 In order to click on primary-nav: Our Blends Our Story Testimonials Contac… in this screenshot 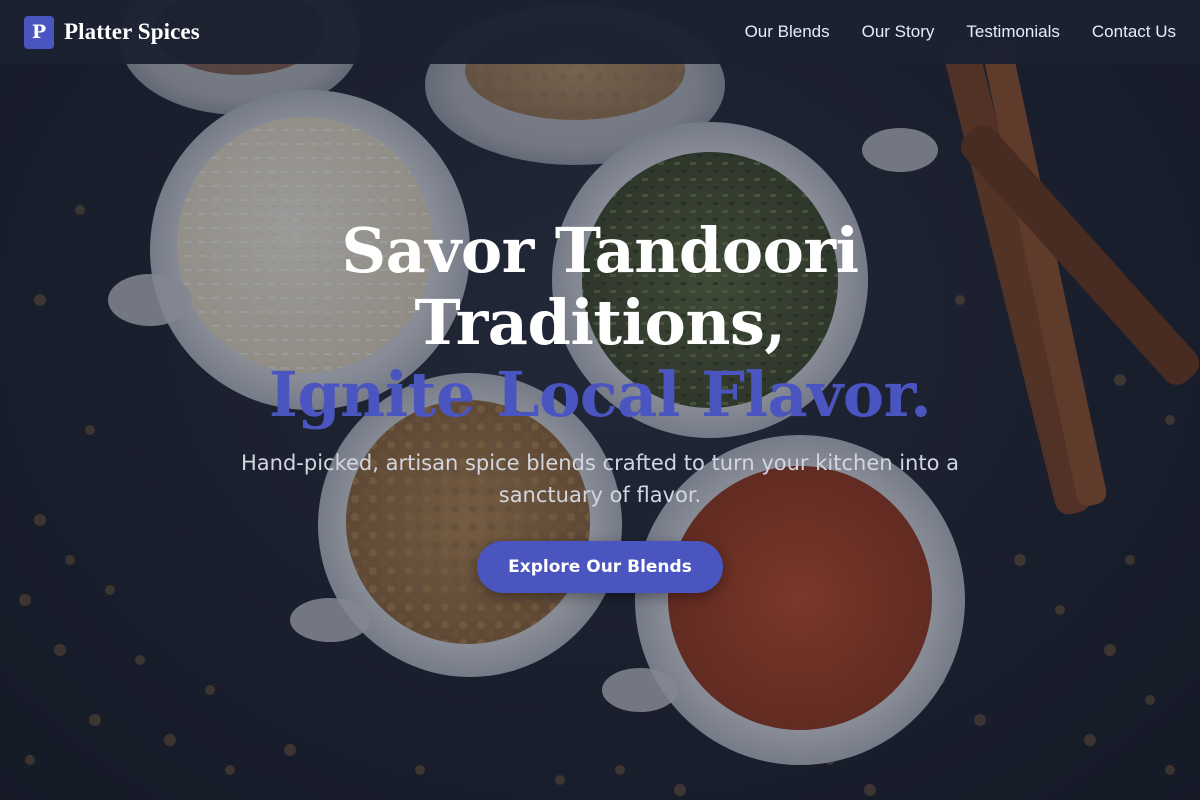, I will do `click(960, 32)`.